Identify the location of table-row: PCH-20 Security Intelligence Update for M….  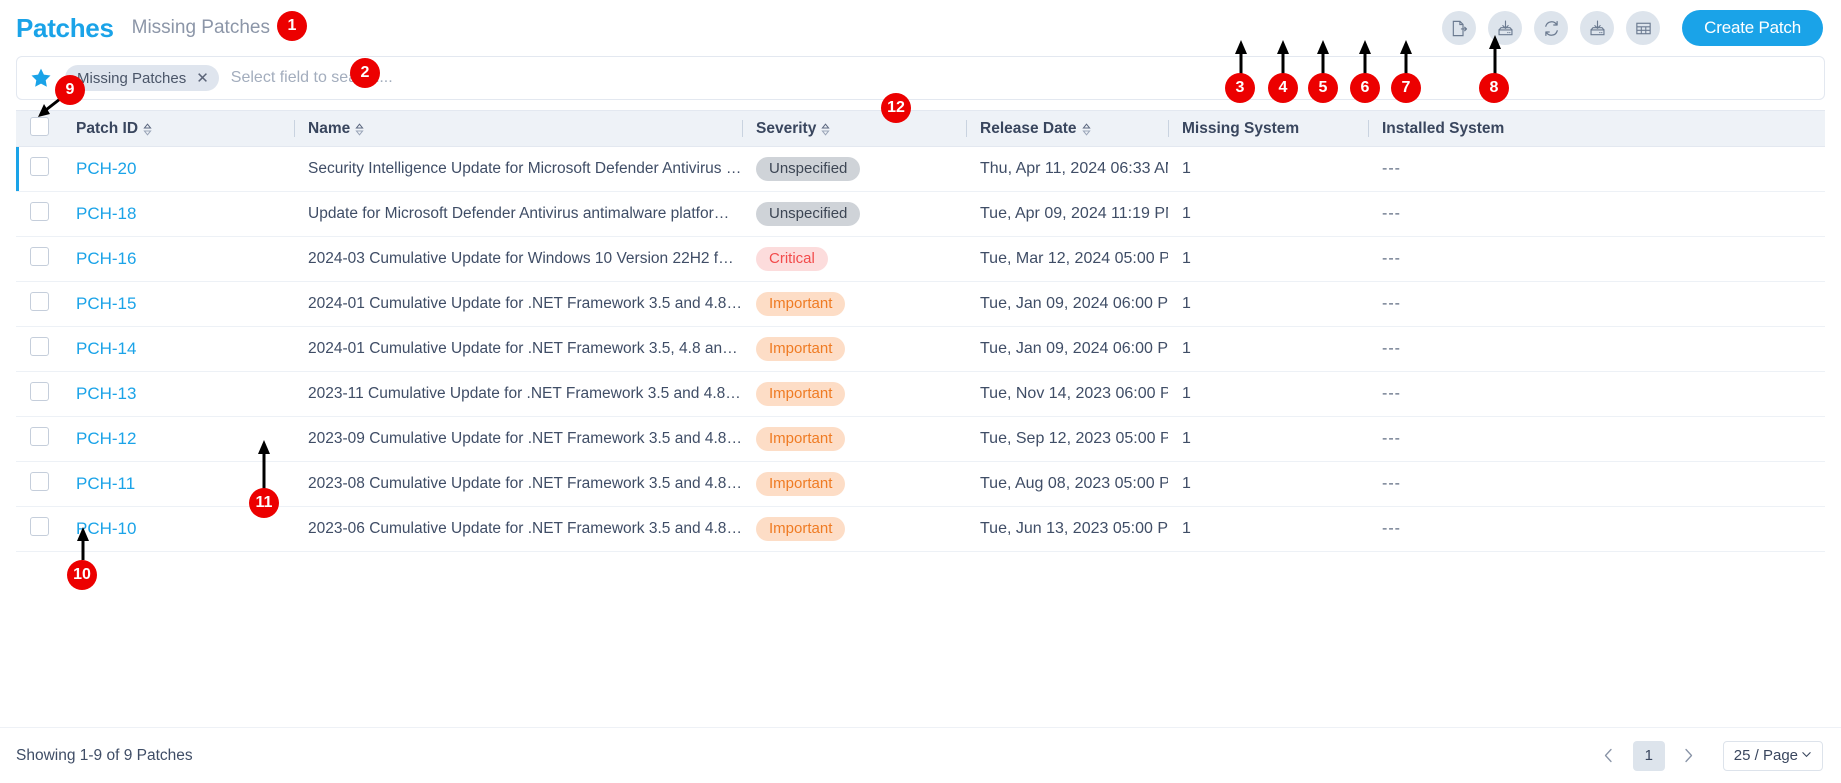
(920, 169).